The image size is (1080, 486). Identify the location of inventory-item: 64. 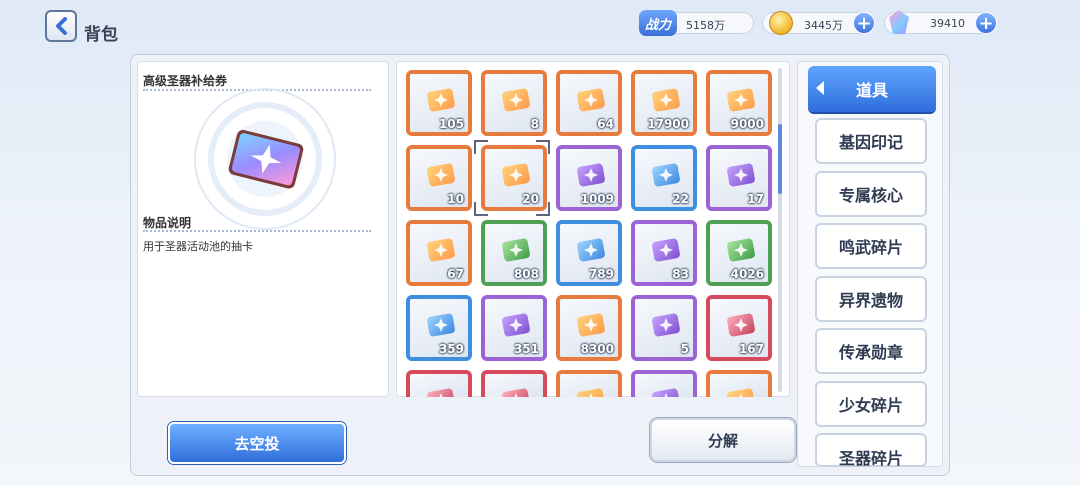
(589, 103).